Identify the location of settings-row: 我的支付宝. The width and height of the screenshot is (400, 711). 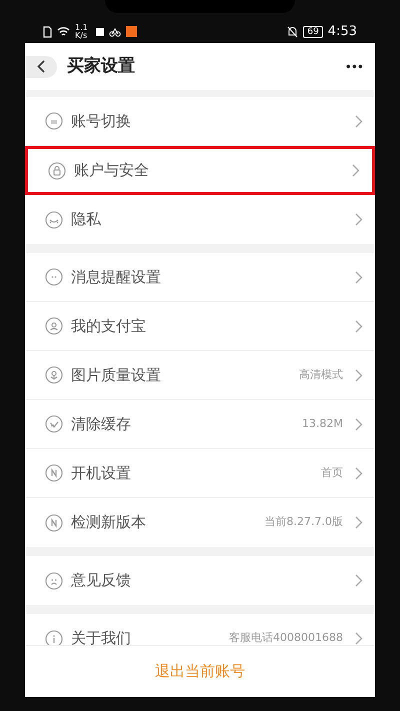
(200, 326).